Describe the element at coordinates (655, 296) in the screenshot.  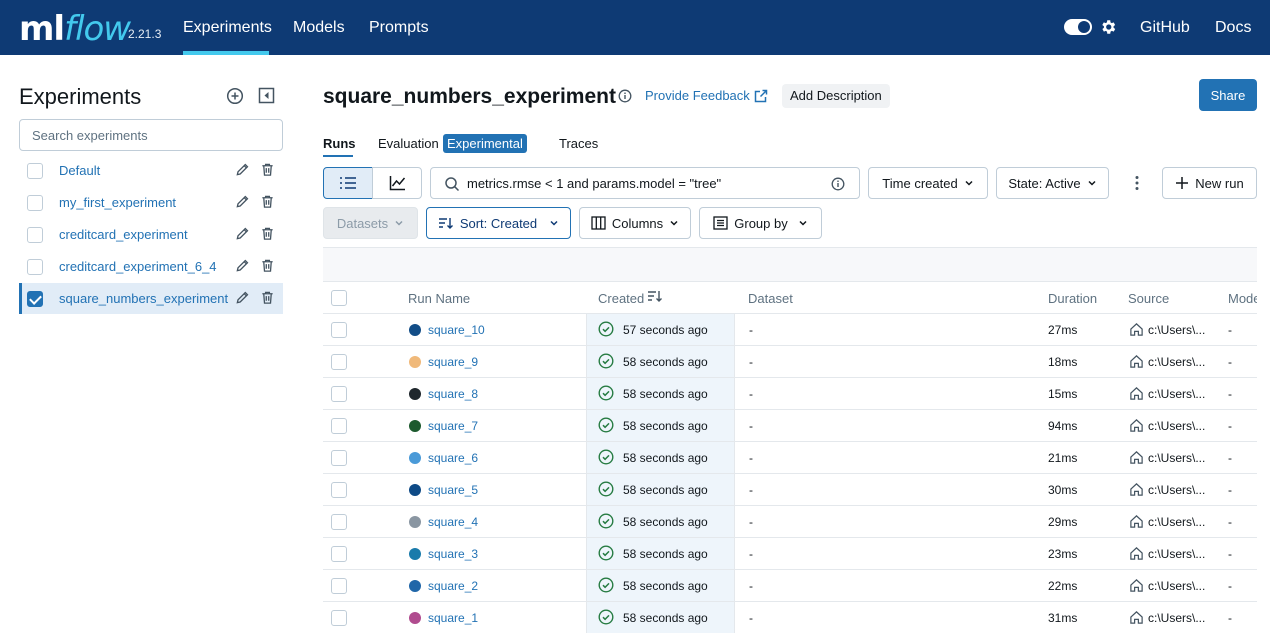
I see `sort-descending-icon` at that location.